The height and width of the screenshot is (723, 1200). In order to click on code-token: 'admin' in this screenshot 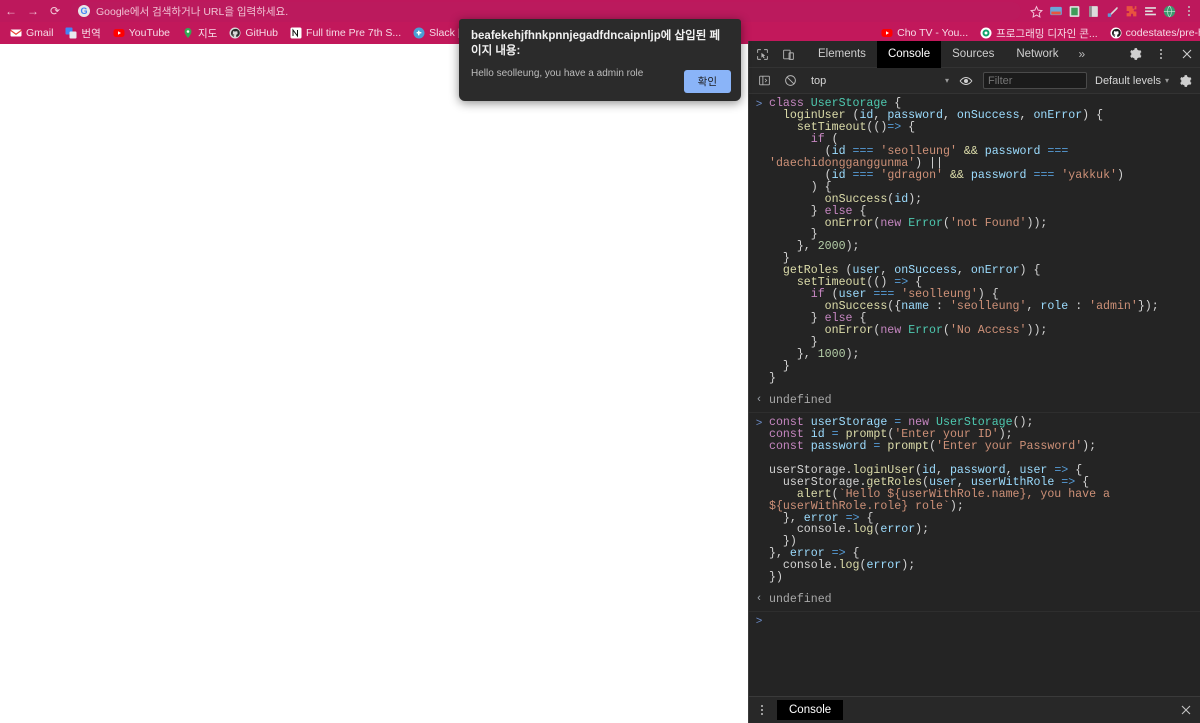, I will do `click(1113, 307)`.